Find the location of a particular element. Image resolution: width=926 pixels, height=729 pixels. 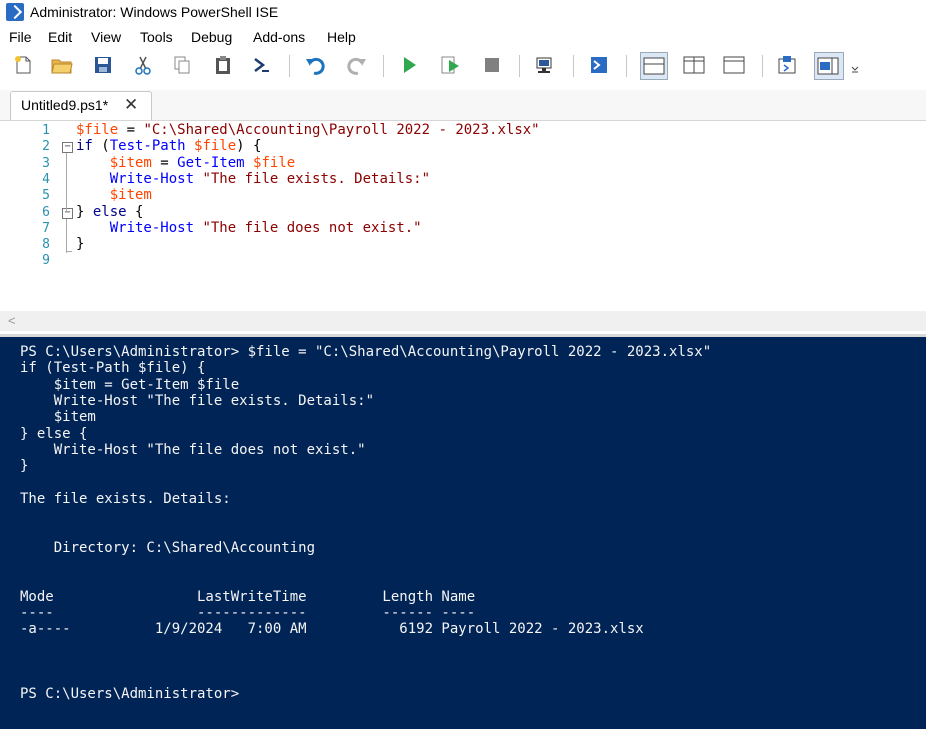

console-line: PS C:\Users\Administrator> is located at coordinates (130, 694).